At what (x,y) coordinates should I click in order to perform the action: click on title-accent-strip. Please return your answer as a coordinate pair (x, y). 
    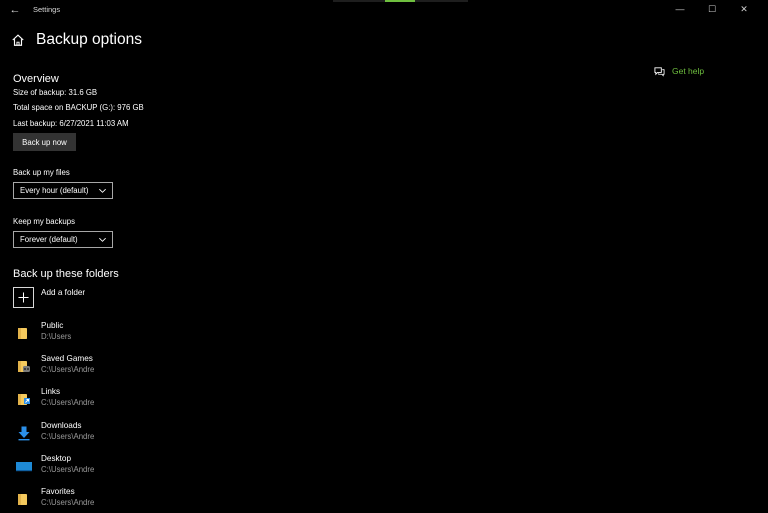
    Looking at the image, I should click on (400, 1).